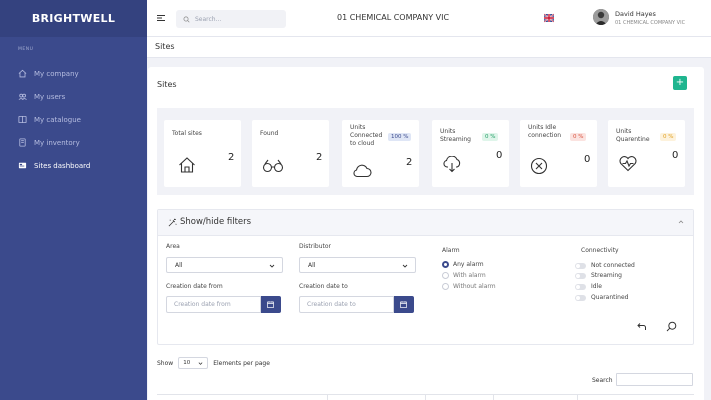  I want to click on brand-logo: BRIGHTWELL, so click(73, 18).